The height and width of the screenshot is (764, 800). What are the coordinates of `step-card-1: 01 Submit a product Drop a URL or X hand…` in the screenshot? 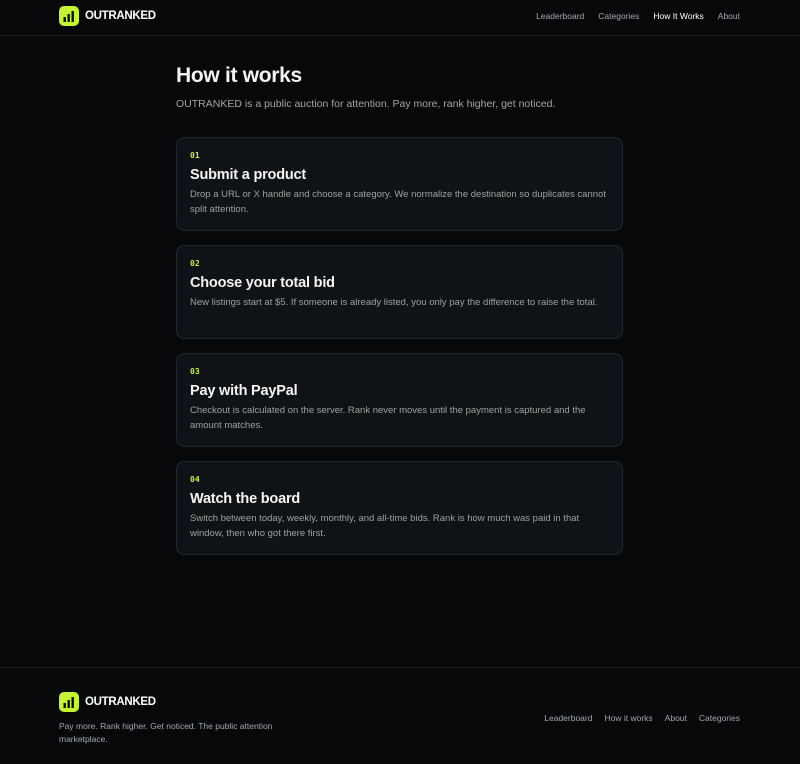 It's located at (399, 184).